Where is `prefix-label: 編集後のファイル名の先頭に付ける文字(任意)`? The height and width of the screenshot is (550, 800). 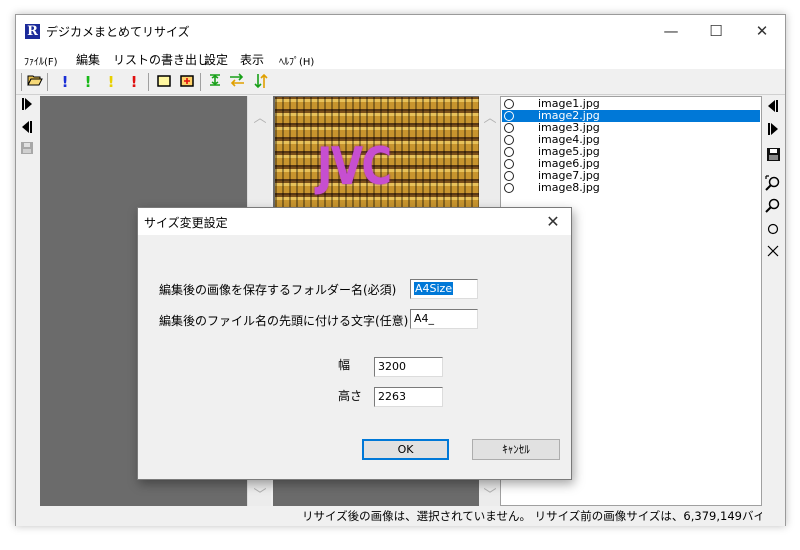
prefix-label: 編集後のファイル名の先頭に付ける文字(任意) is located at coordinates (284, 321).